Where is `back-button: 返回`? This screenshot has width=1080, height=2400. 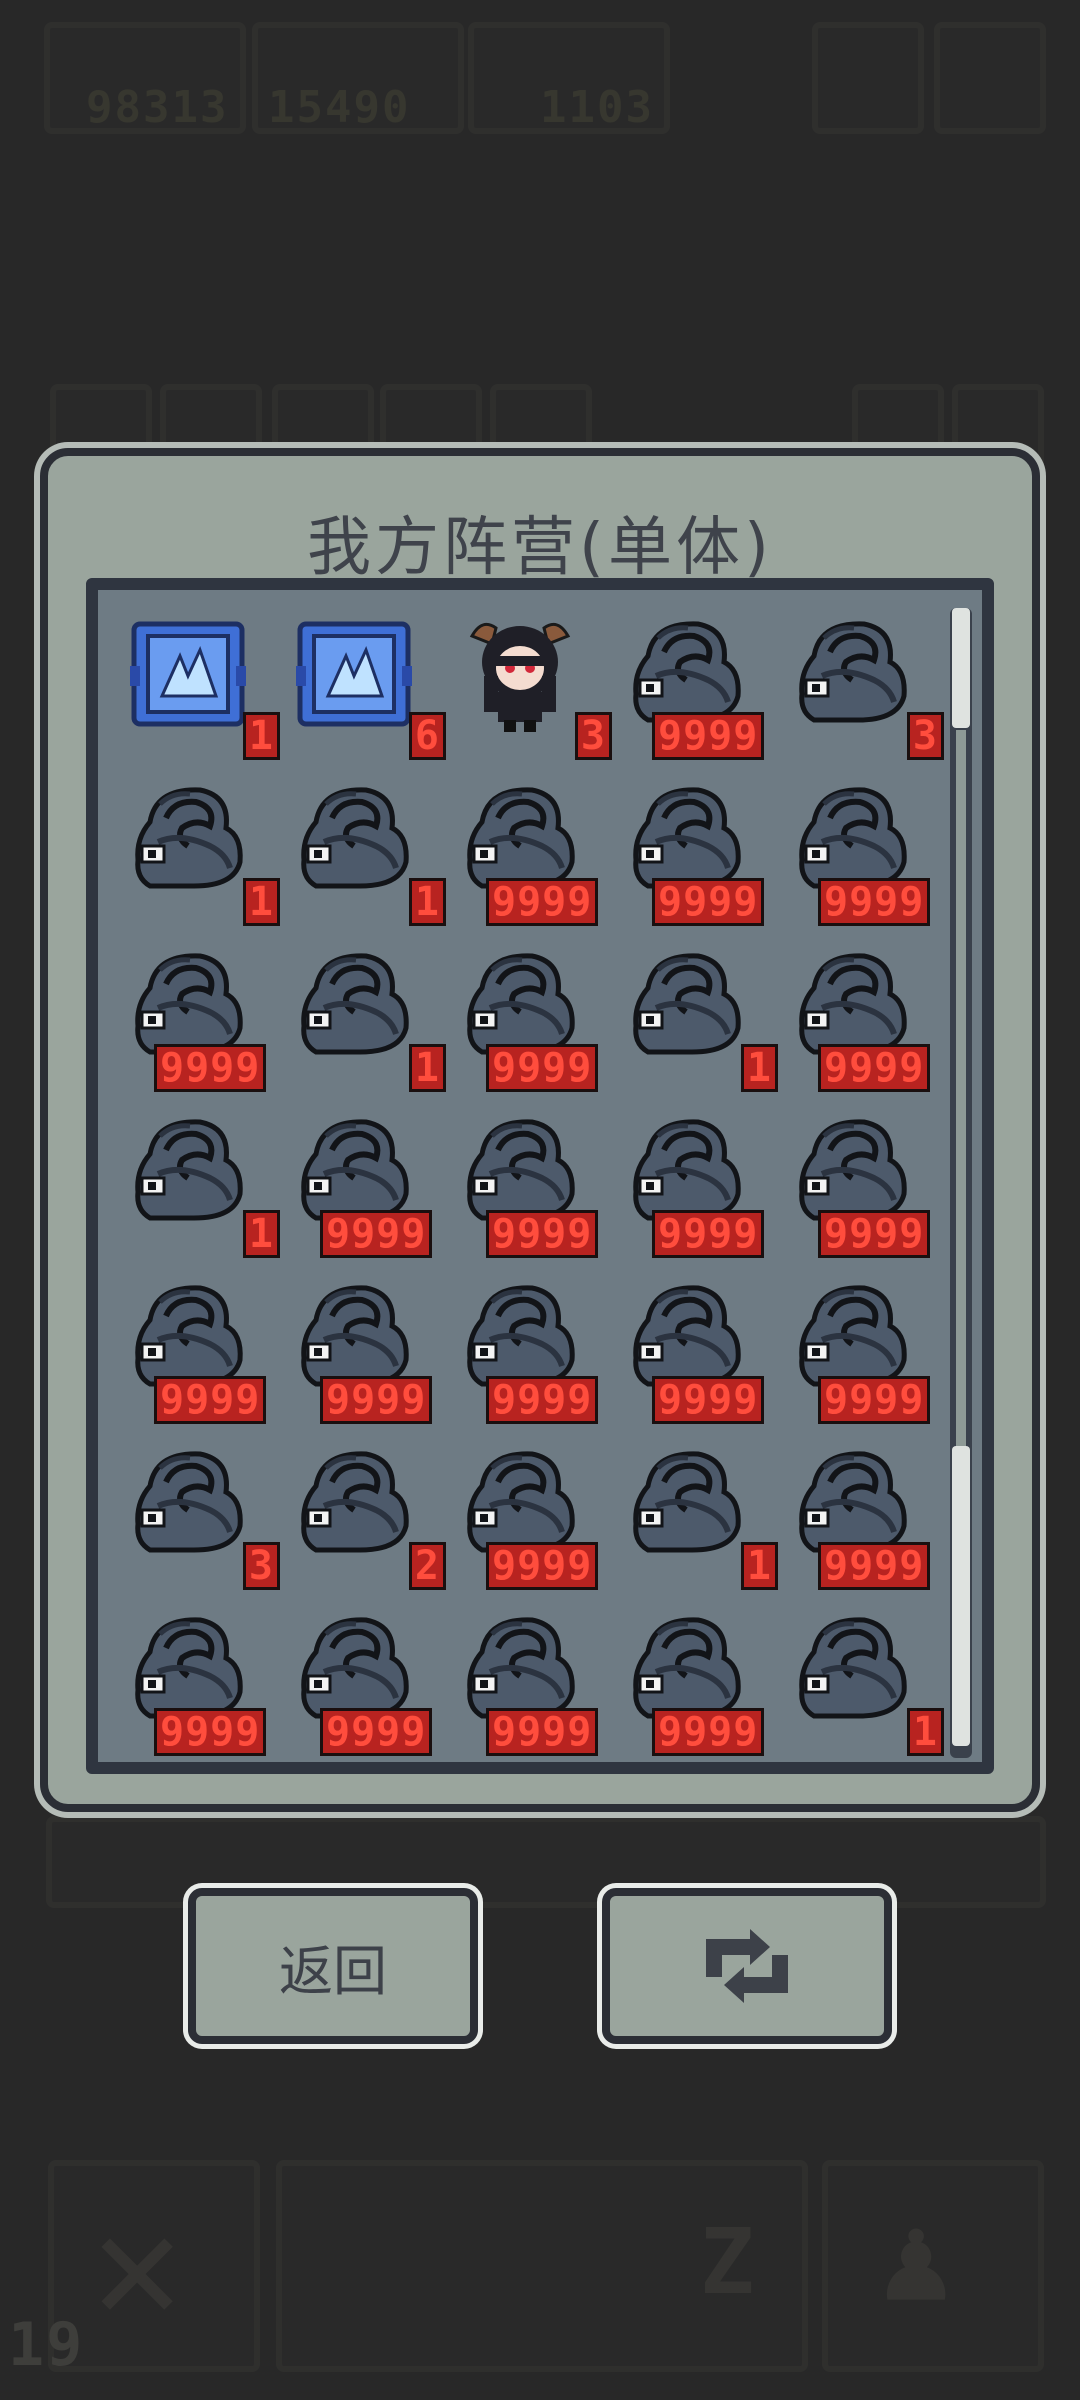
back-button: 返回 is located at coordinates (333, 1966).